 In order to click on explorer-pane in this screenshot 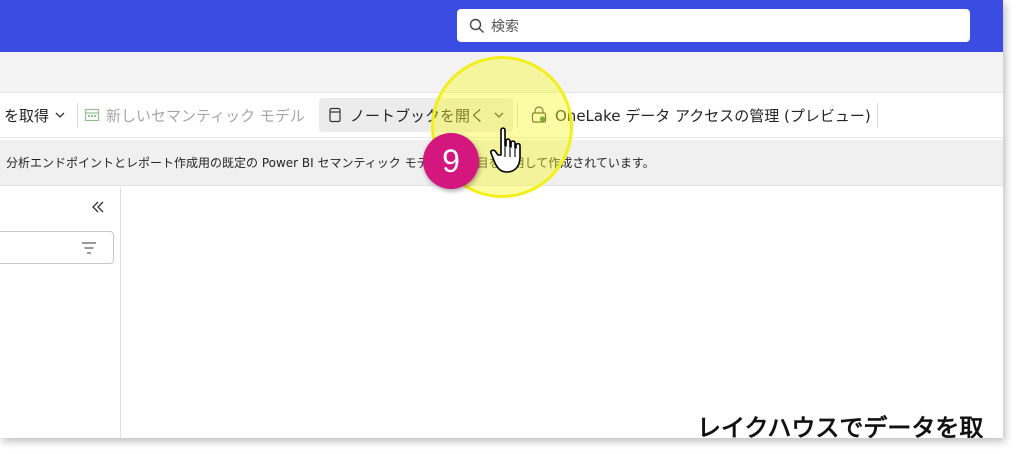, I will do `click(60, 312)`.